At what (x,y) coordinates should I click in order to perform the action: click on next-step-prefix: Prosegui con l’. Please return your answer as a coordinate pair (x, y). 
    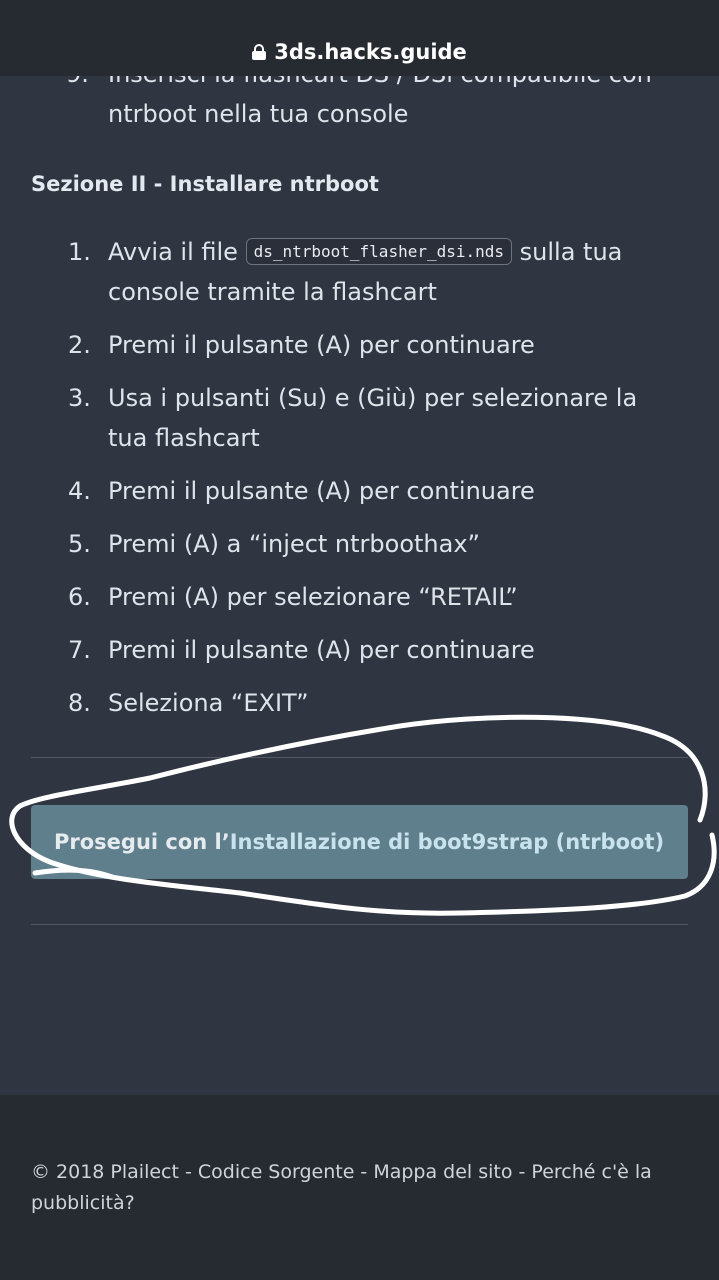
    Looking at the image, I should click on (142, 842).